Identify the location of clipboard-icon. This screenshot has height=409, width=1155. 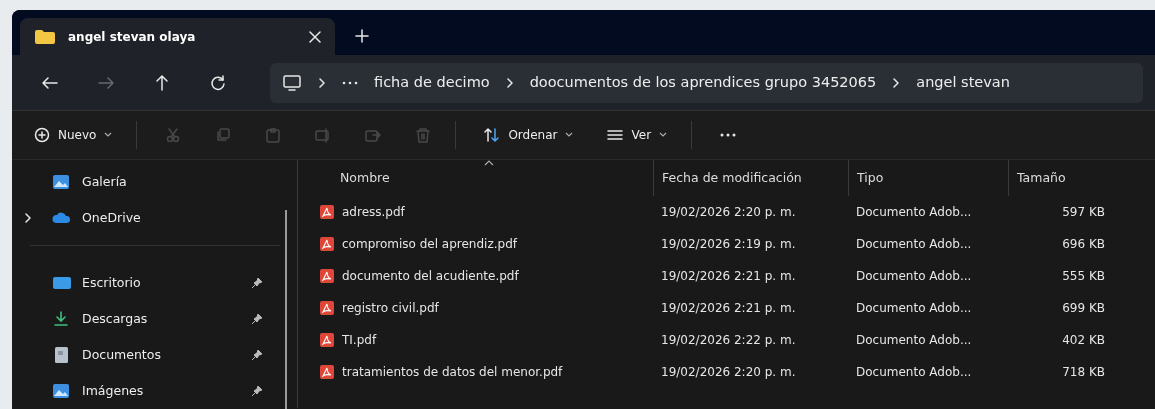
(273, 135).